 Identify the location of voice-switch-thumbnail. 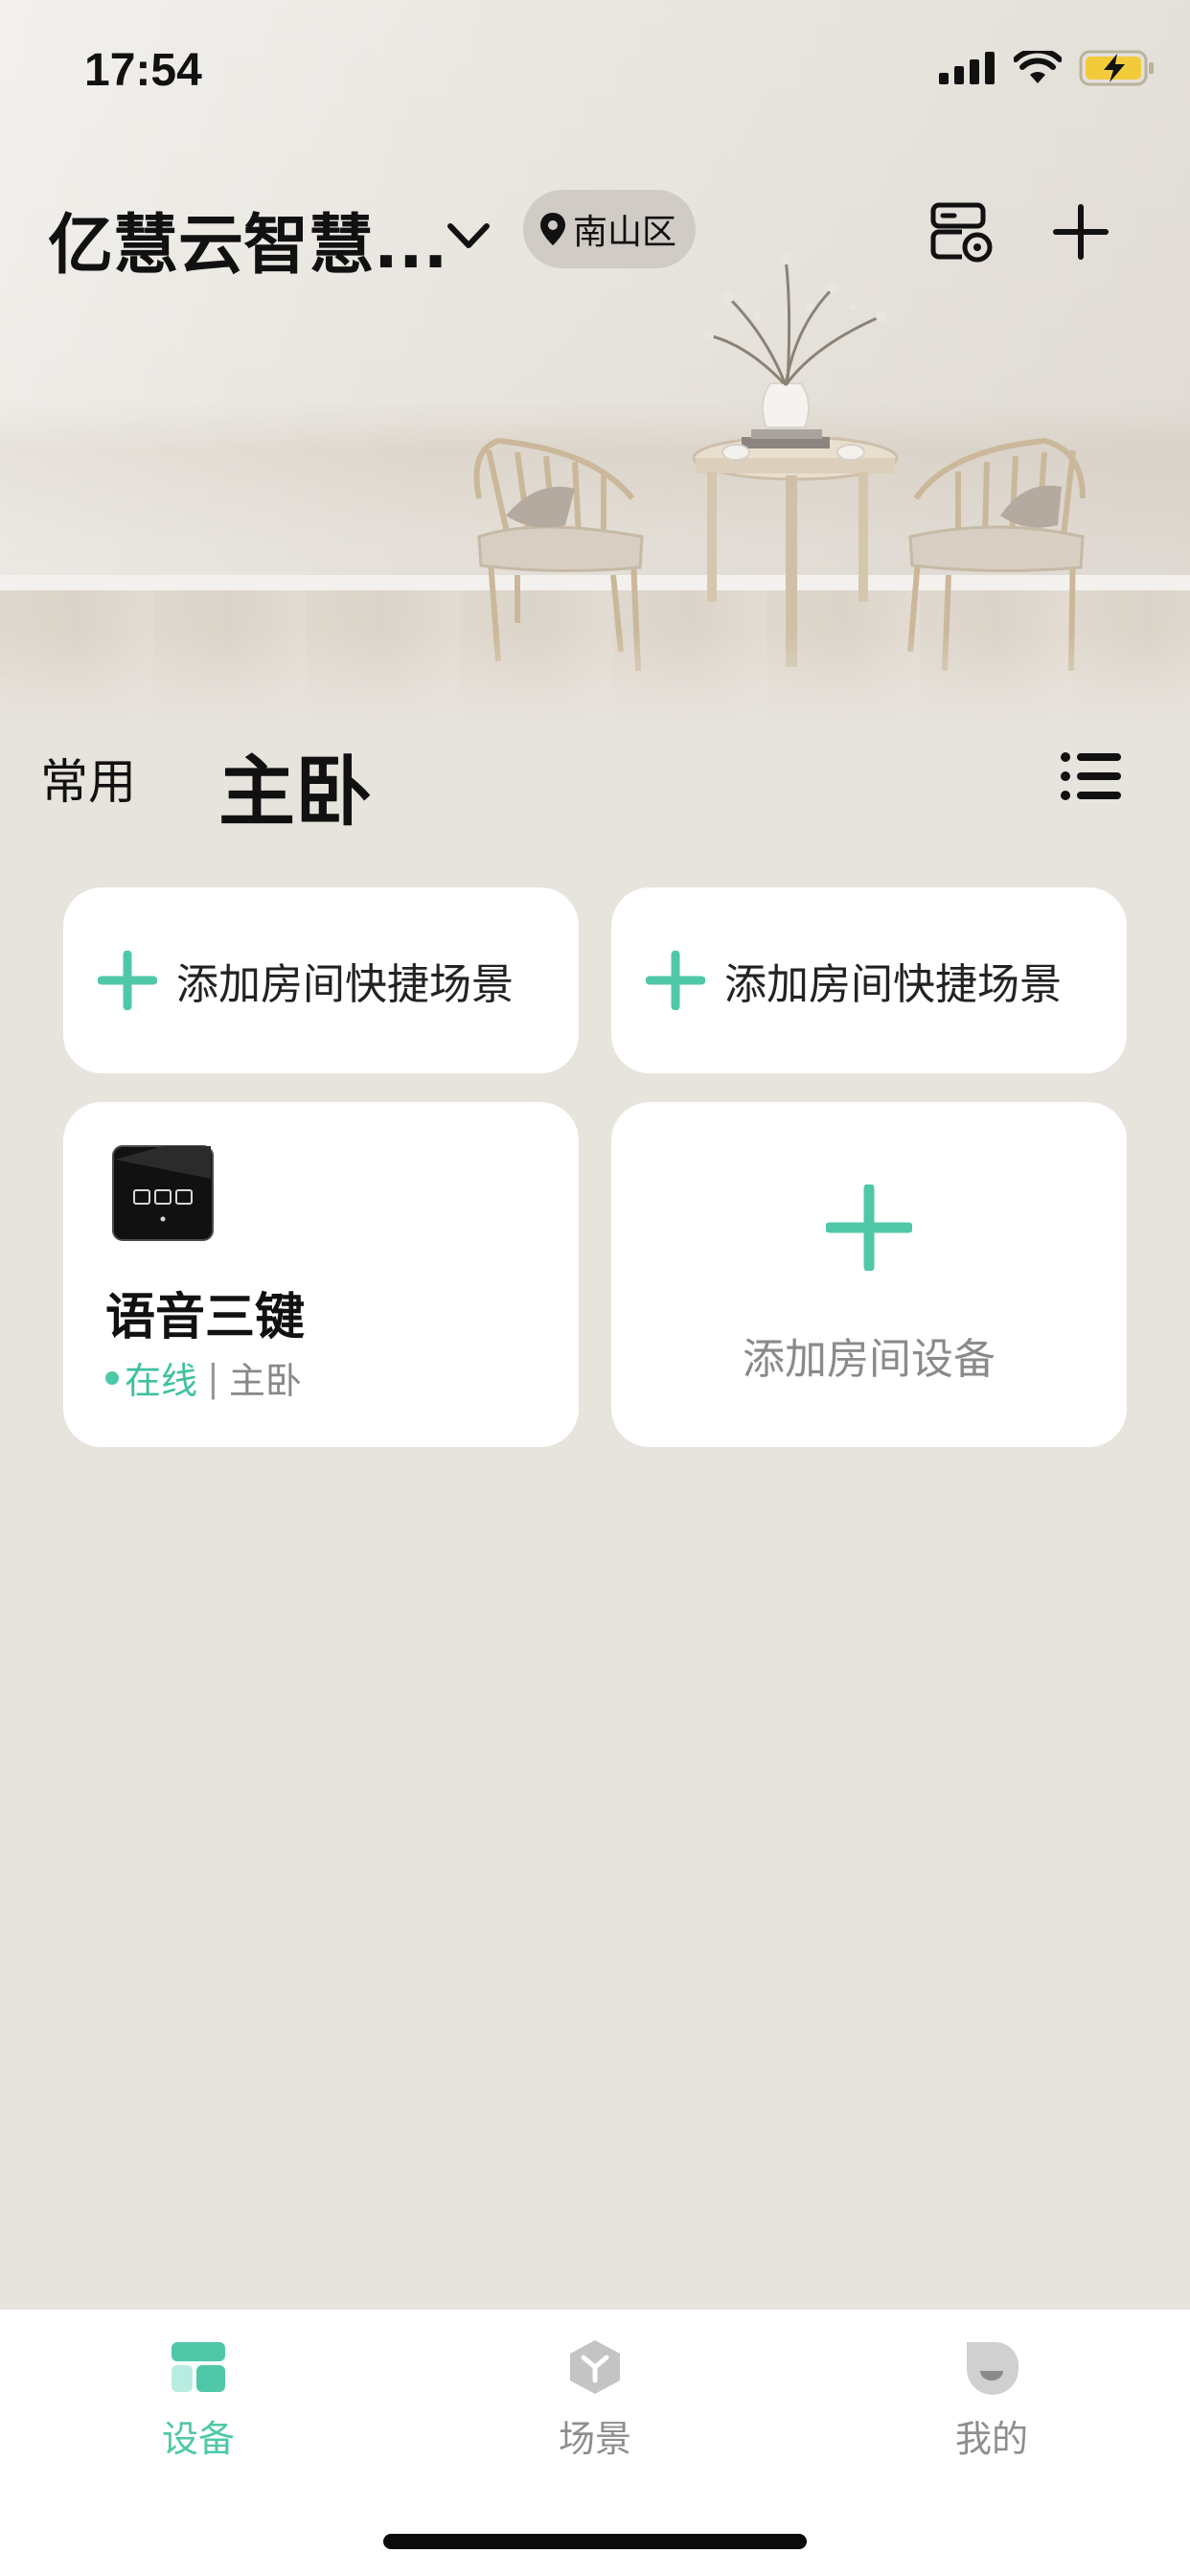
(163, 1193).